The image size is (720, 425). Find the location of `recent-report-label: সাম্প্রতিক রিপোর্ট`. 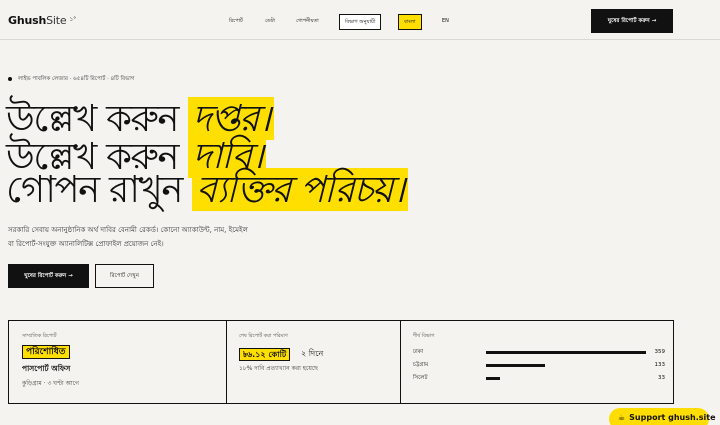

recent-report-label: সাম্প্রতিক রিপোর্ট is located at coordinates (39, 336).